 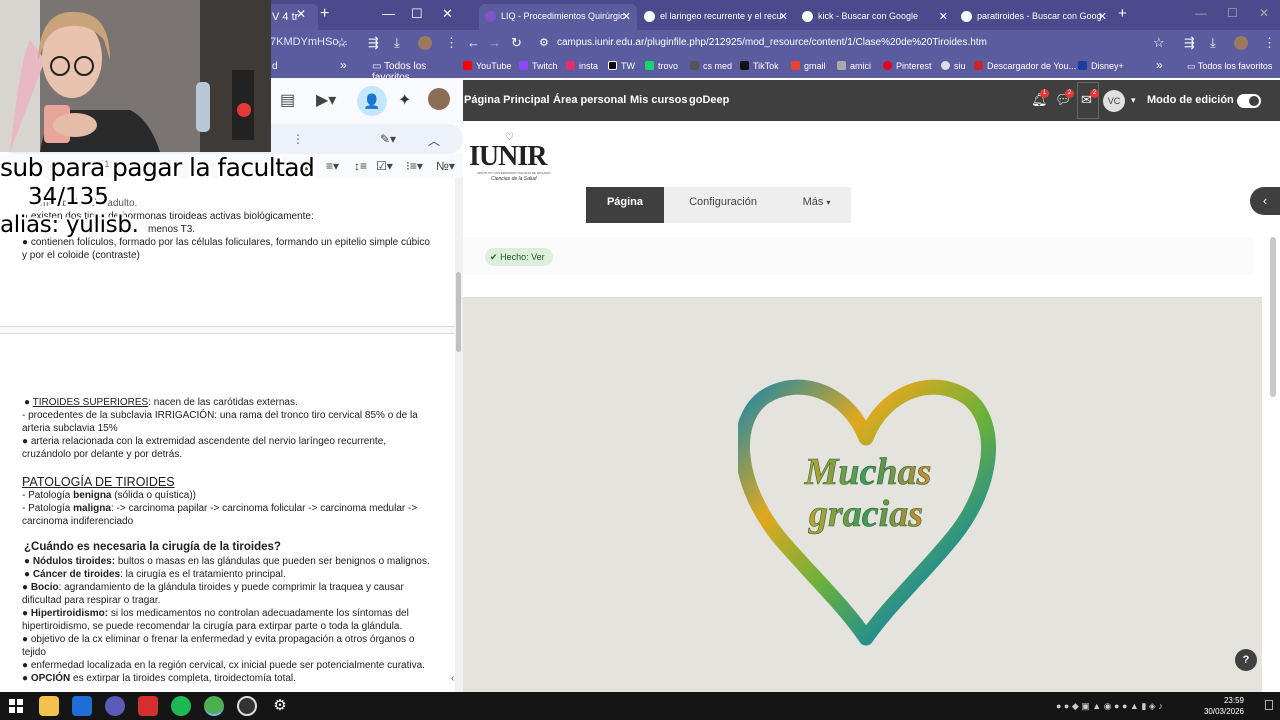 I want to click on settings-icon: ⚙, so click(x=280, y=706).